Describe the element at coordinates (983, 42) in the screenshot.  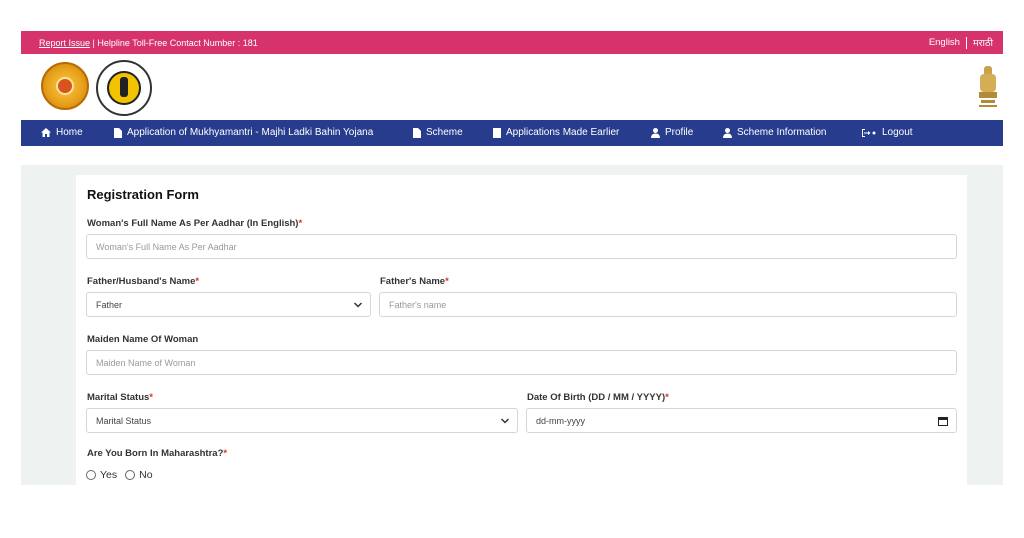
I see `lang-marathi-link: मराठी` at that location.